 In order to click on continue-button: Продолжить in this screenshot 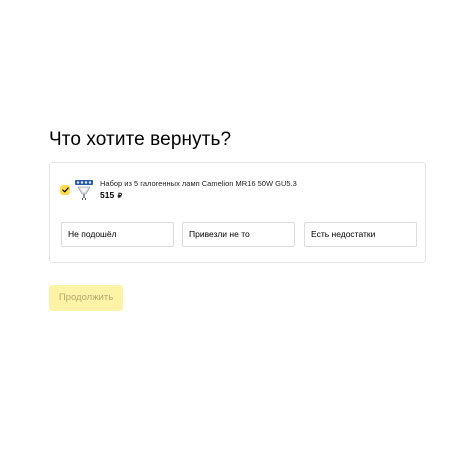, I will do `click(86, 298)`.